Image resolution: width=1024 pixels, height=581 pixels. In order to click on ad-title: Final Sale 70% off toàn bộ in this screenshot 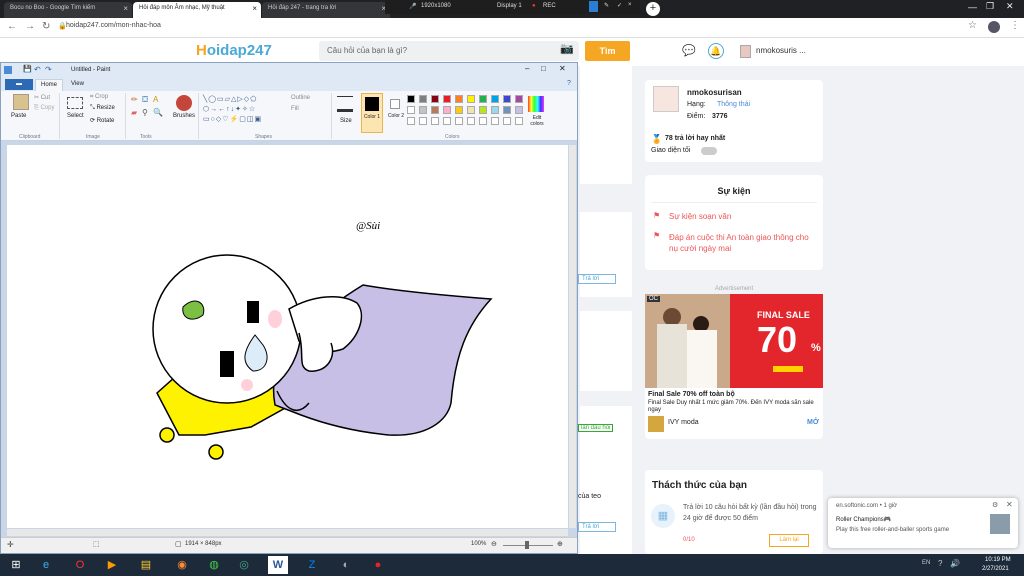, I will do `click(691, 394)`.